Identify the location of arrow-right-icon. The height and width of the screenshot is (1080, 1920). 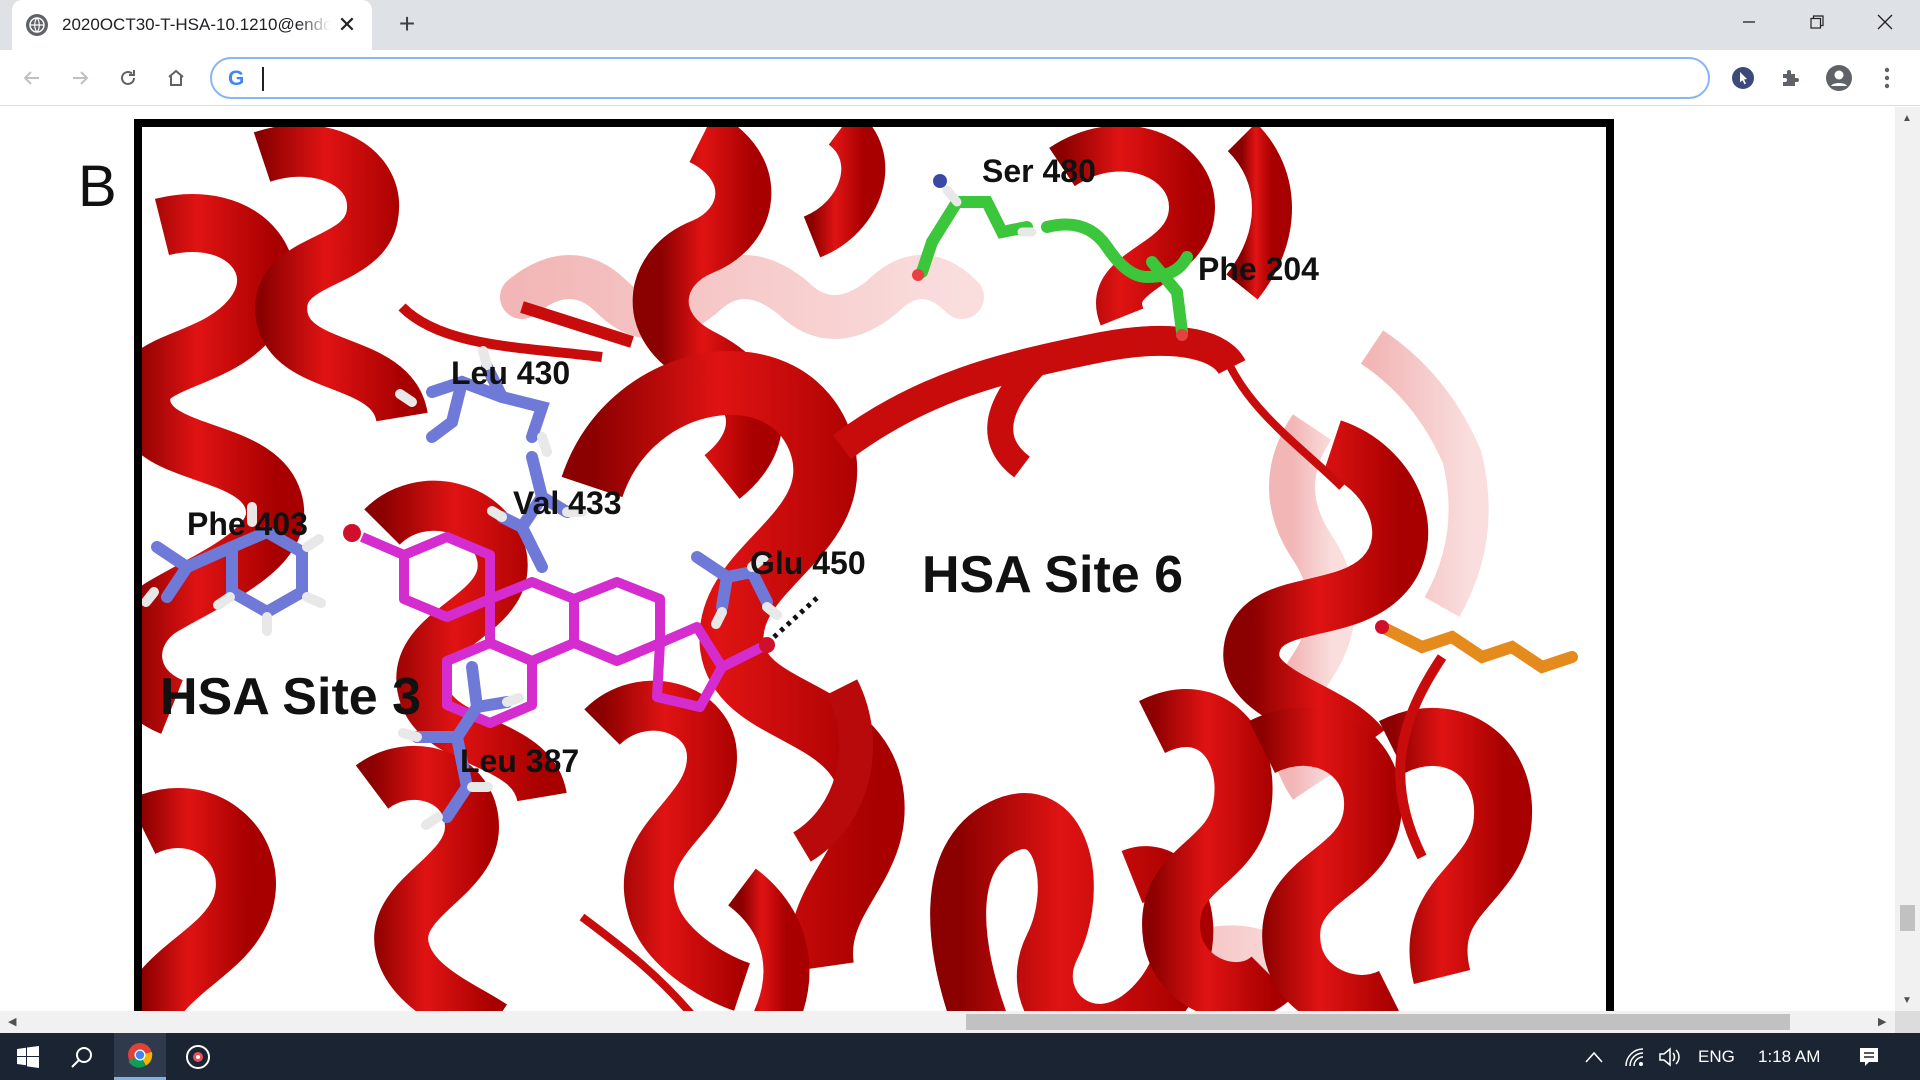
(81, 78).